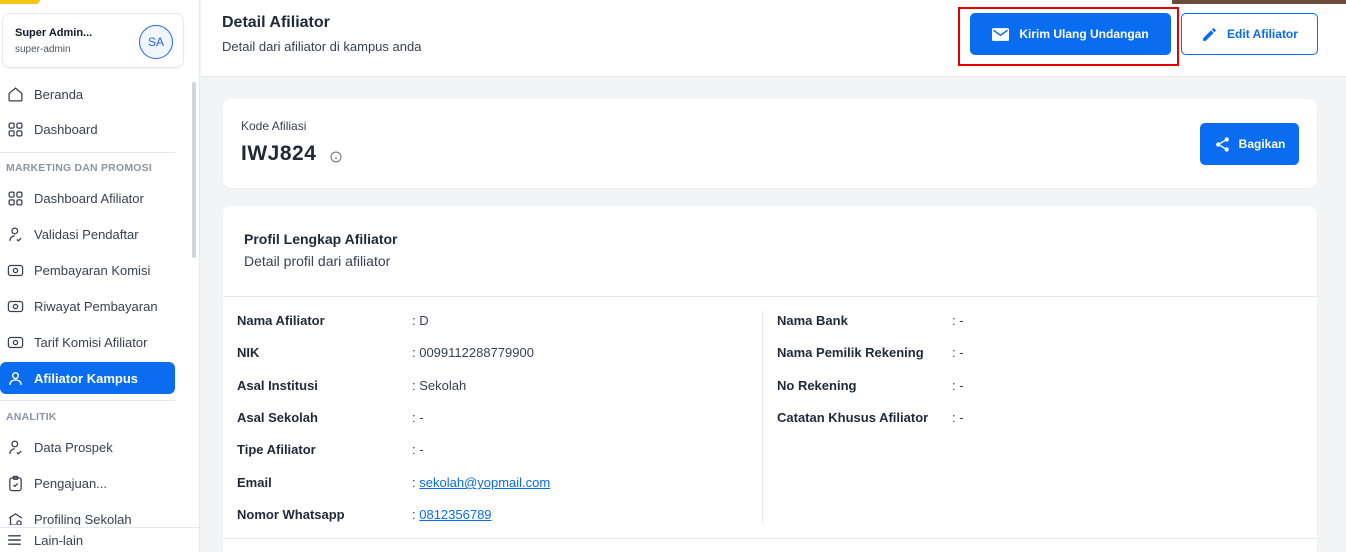 Image resolution: width=1346 pixels, height=552 pixels. I want to click on share-label: Bagikan, so click(1262, 144).